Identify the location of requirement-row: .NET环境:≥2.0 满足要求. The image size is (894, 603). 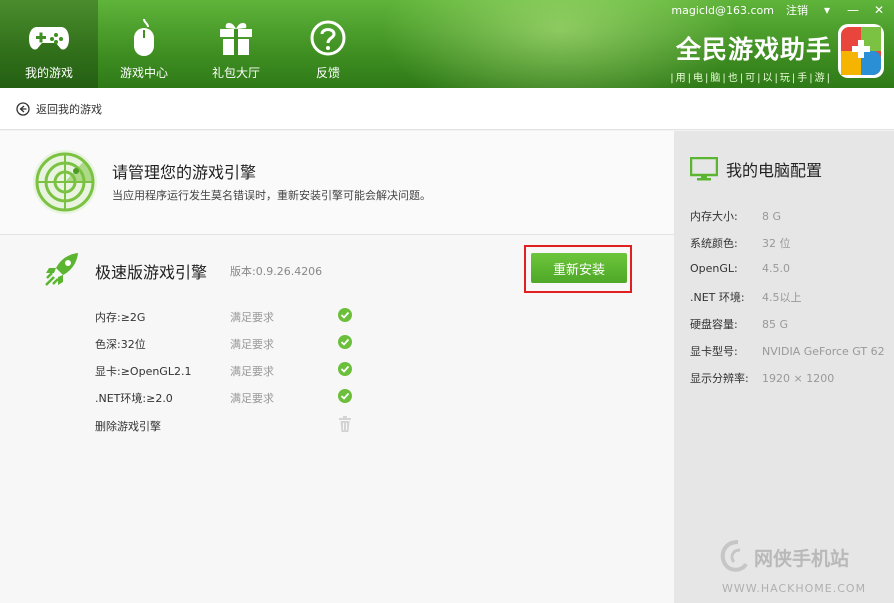
(235, 399).